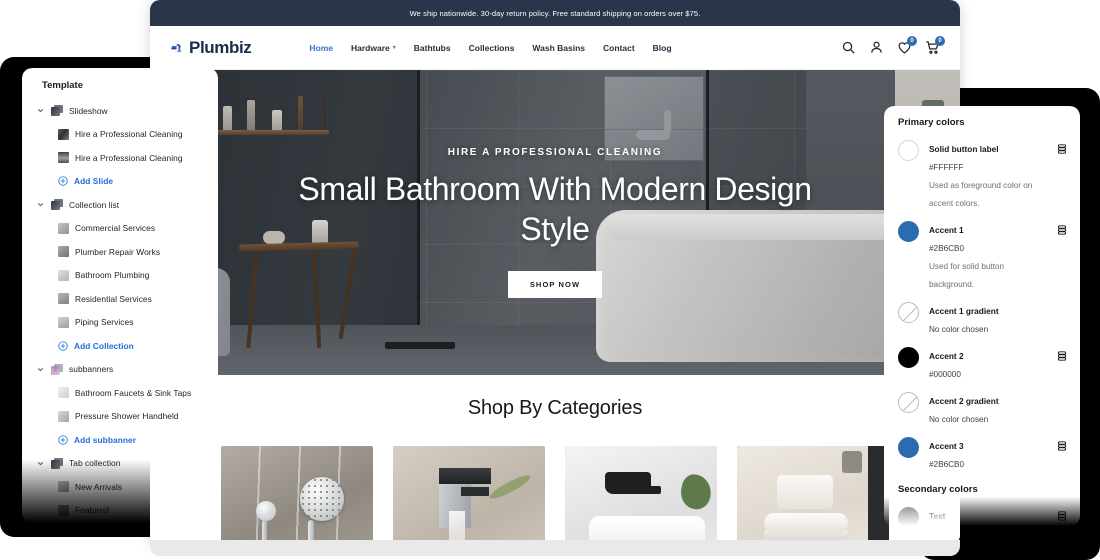 The image size is (1100, 560). I want to click on toilet-seat, so click(806, 523).